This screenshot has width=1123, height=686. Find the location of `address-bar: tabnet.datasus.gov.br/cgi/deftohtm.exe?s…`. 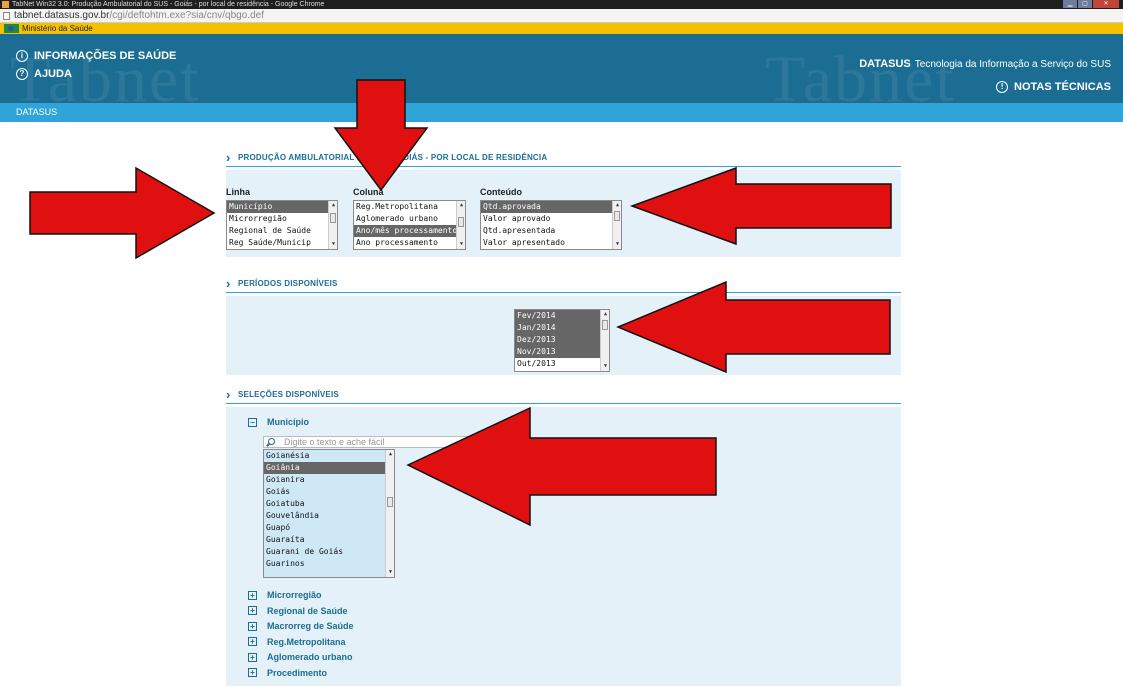

address-bar: tabnet.datasus.gov.br/cgi/deftohtm.exe?s… is located at coordinates (561, 16).